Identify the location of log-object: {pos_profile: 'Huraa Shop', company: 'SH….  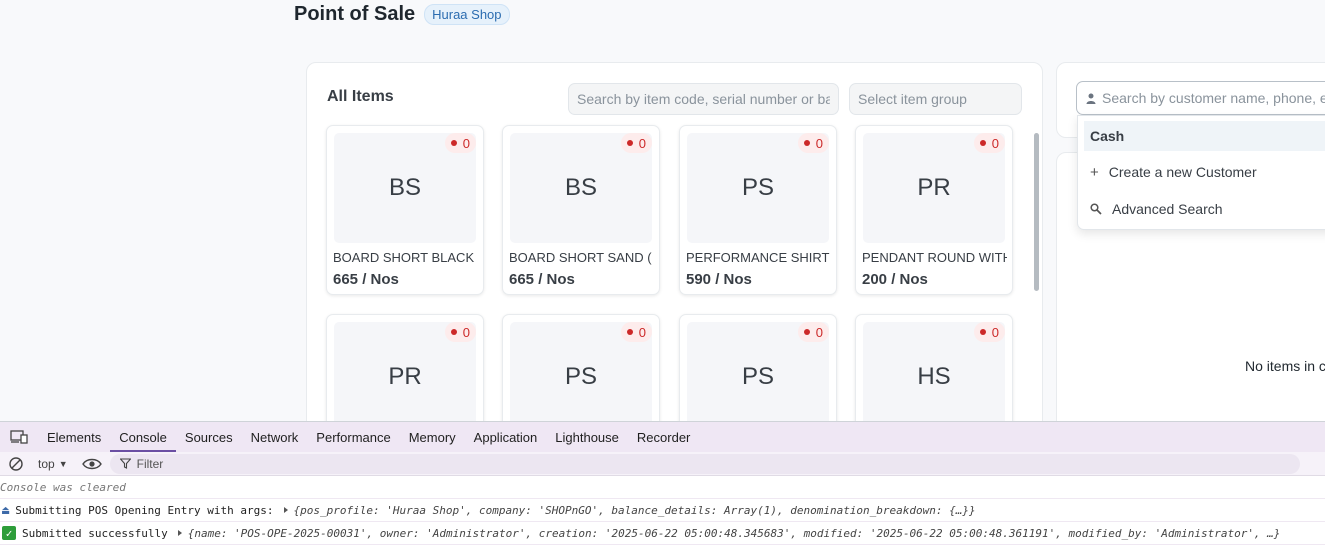
(635, 510).